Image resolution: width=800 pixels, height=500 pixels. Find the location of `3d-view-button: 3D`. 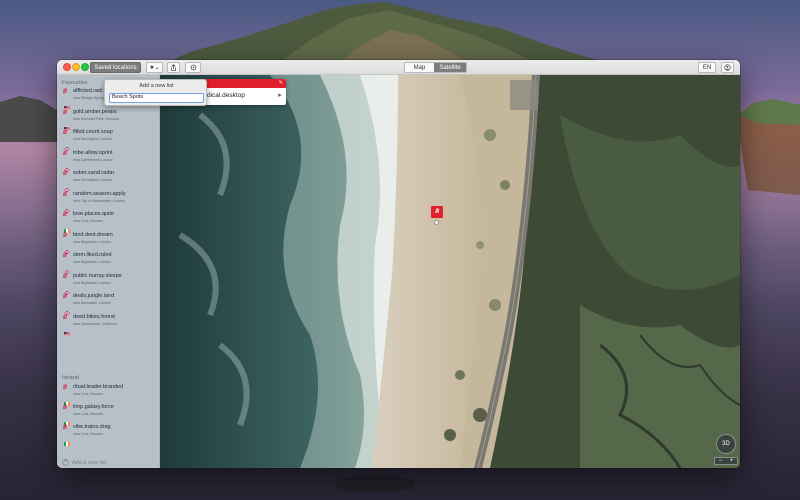

3d-view-button: 3D is located at coordinates (726, 444).